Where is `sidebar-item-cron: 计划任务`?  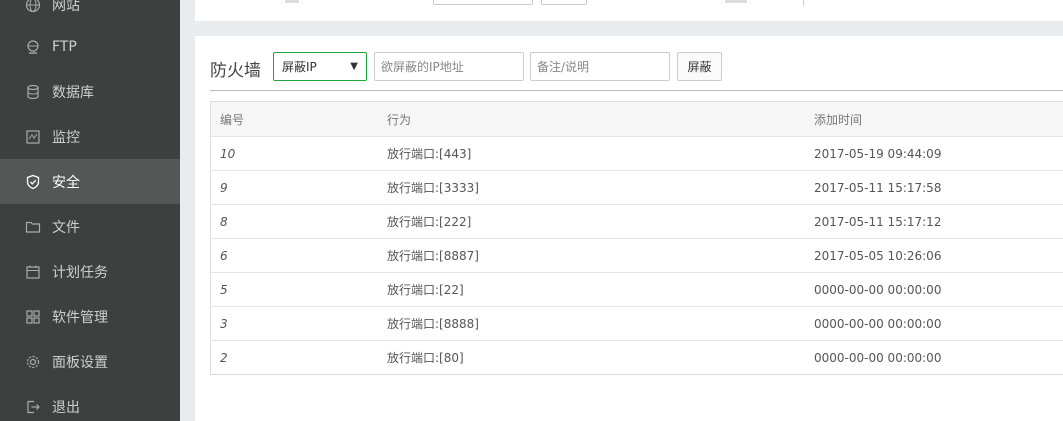 sidebar-item-cron: 计划任务 is located at coordinates (90, 271).